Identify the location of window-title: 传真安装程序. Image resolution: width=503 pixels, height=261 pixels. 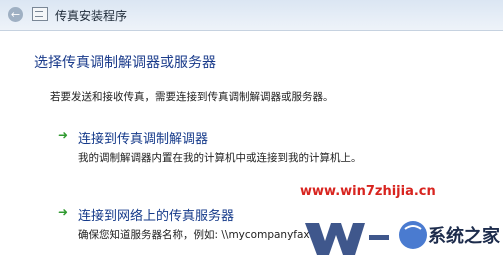
(91, 16).